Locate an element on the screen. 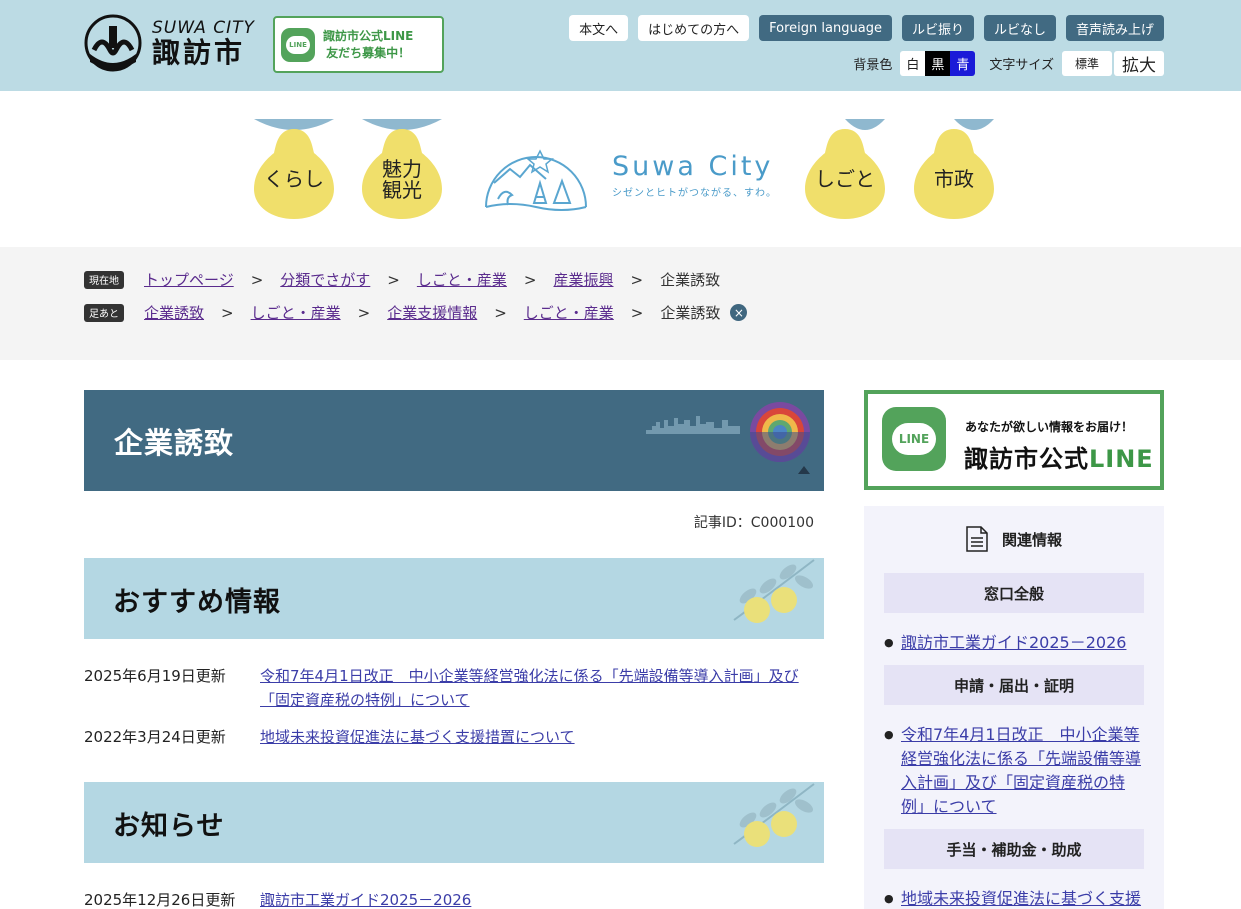 This screenshot has height=909, width=1241. site-logo: SUWA CITY 諏訪市 is located at coordinates (169, 43).